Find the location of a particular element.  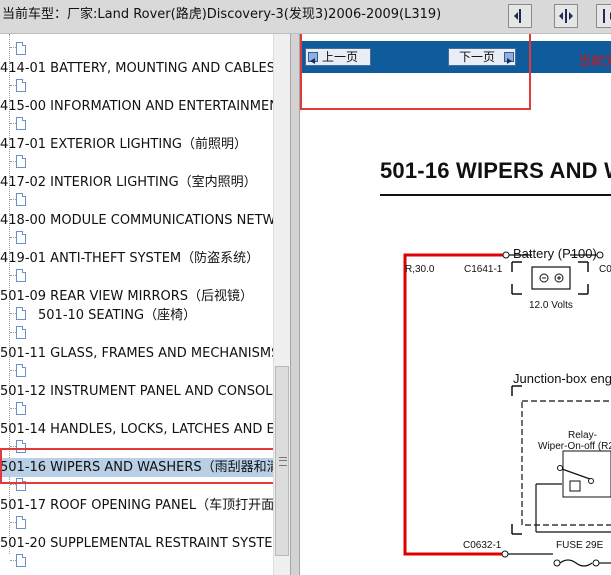

panel-splitter is located at coordinates (295, 304).